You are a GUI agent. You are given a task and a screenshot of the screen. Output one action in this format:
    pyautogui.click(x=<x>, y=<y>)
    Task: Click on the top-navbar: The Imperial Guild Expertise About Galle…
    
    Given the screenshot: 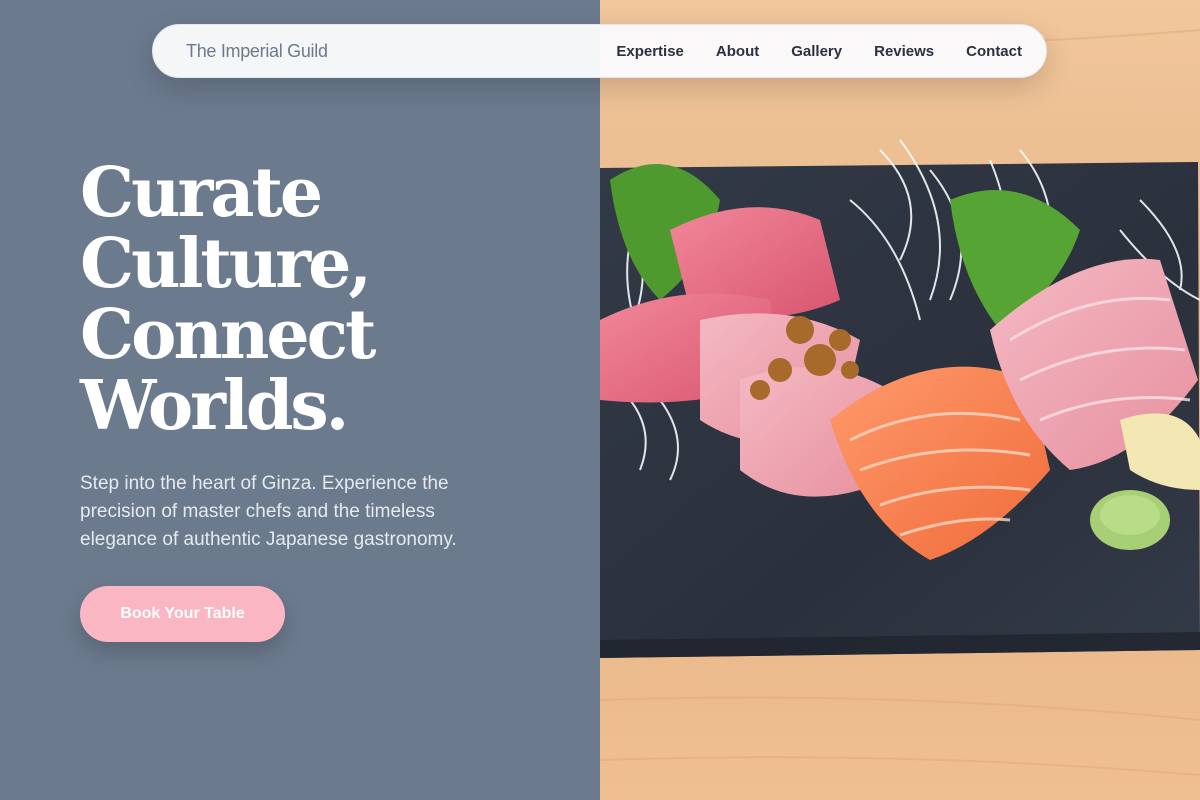 What is the action you would take?
    pyautogui.click(x=599, y=51)
    